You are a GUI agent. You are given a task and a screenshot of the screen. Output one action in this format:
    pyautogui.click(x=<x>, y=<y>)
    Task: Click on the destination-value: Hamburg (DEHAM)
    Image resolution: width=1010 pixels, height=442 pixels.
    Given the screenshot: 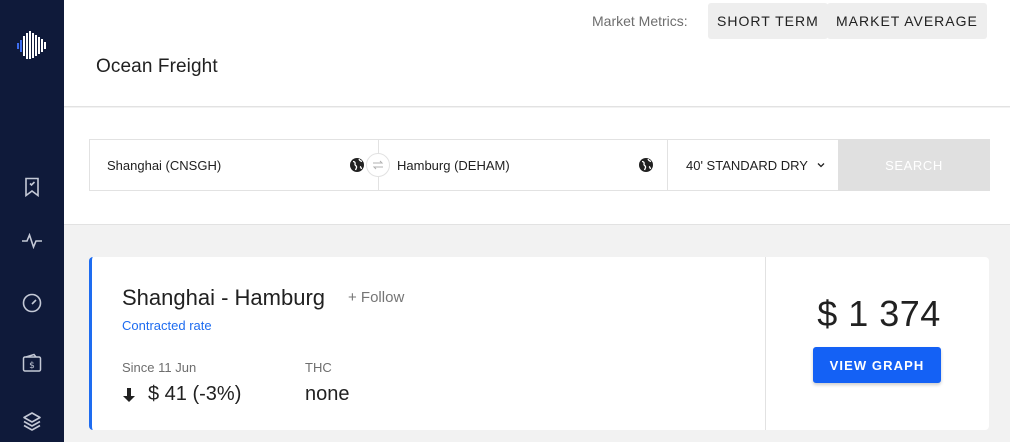 What is the action you would take?
    pyautogui.click(x=453, y=165)
    